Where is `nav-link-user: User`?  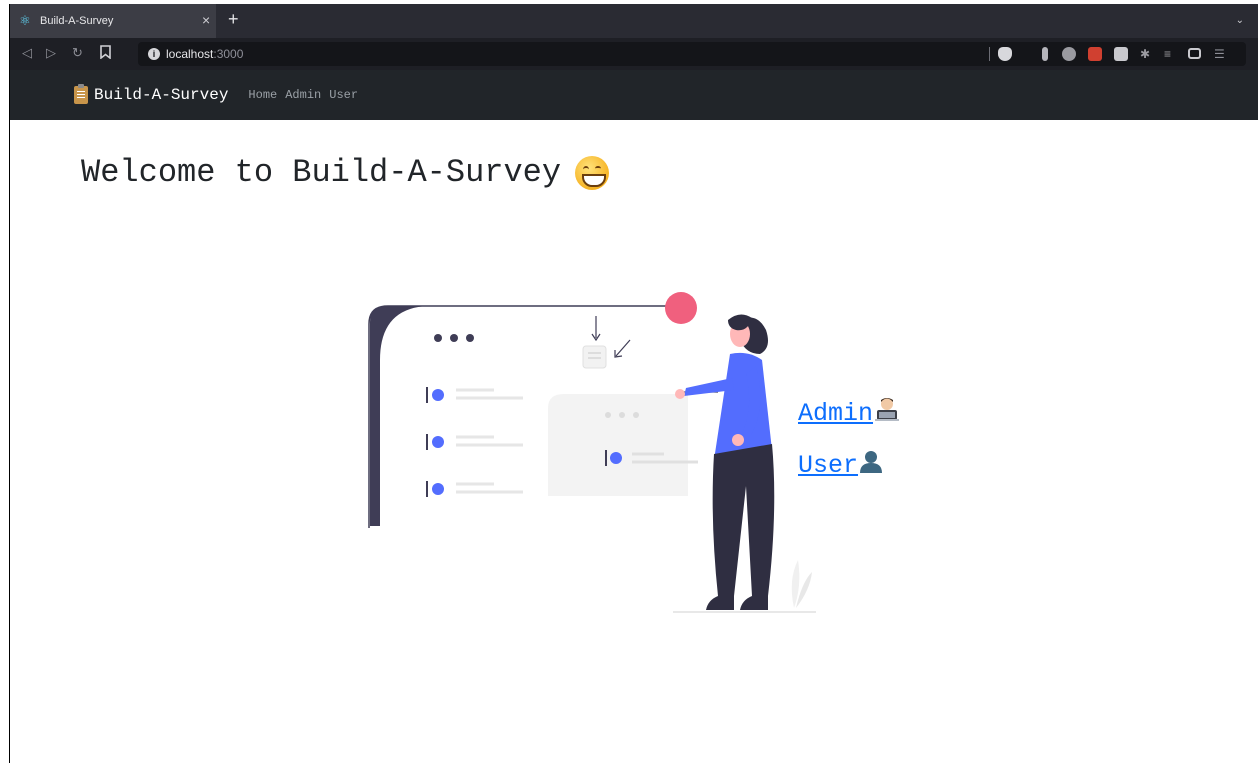 nav-link-user: User is located at coordinates (343, 95).